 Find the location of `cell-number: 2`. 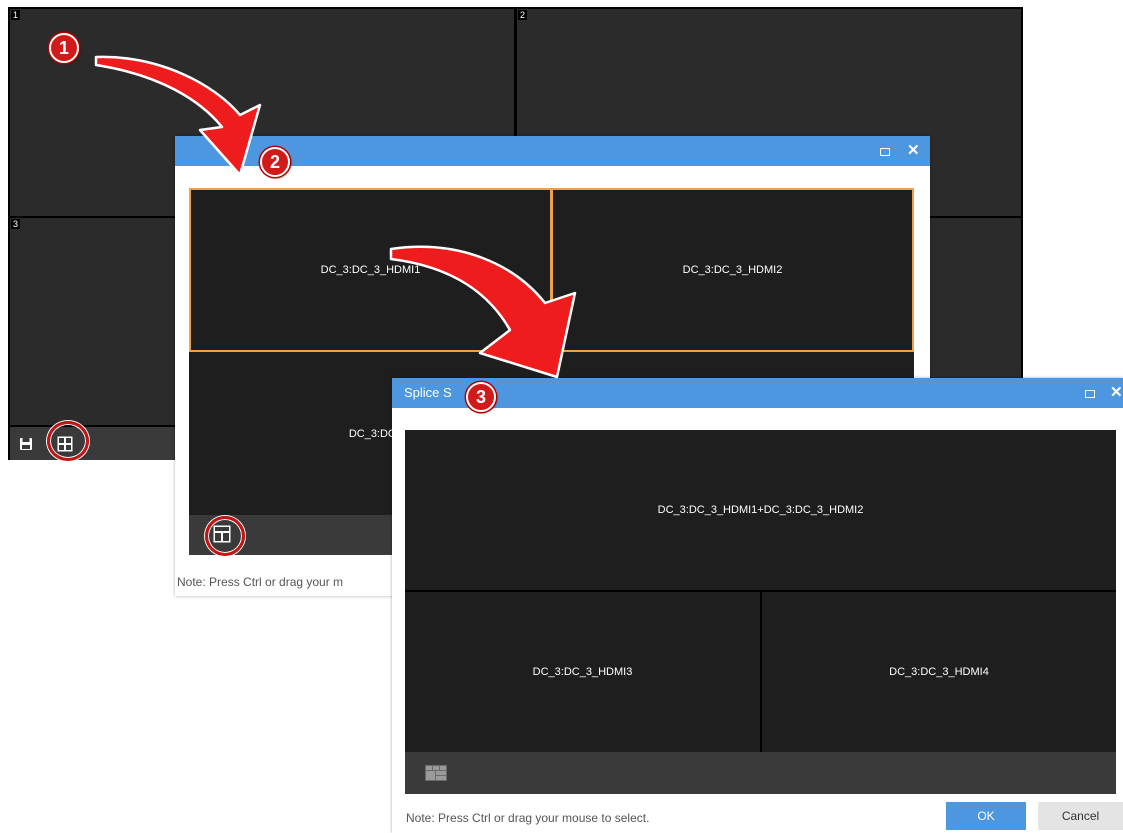

cell-number: 2 is located at coordinates (522, 15).